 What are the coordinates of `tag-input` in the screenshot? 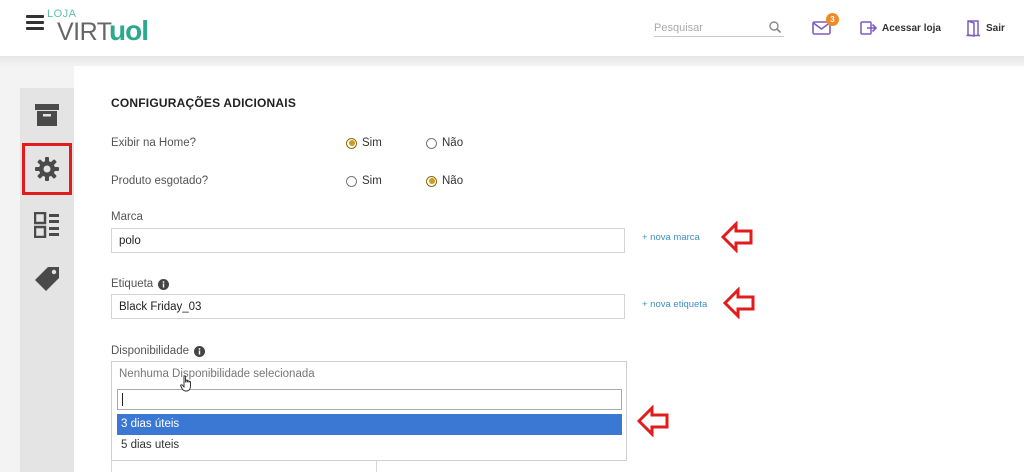 It's located at (368, 306).